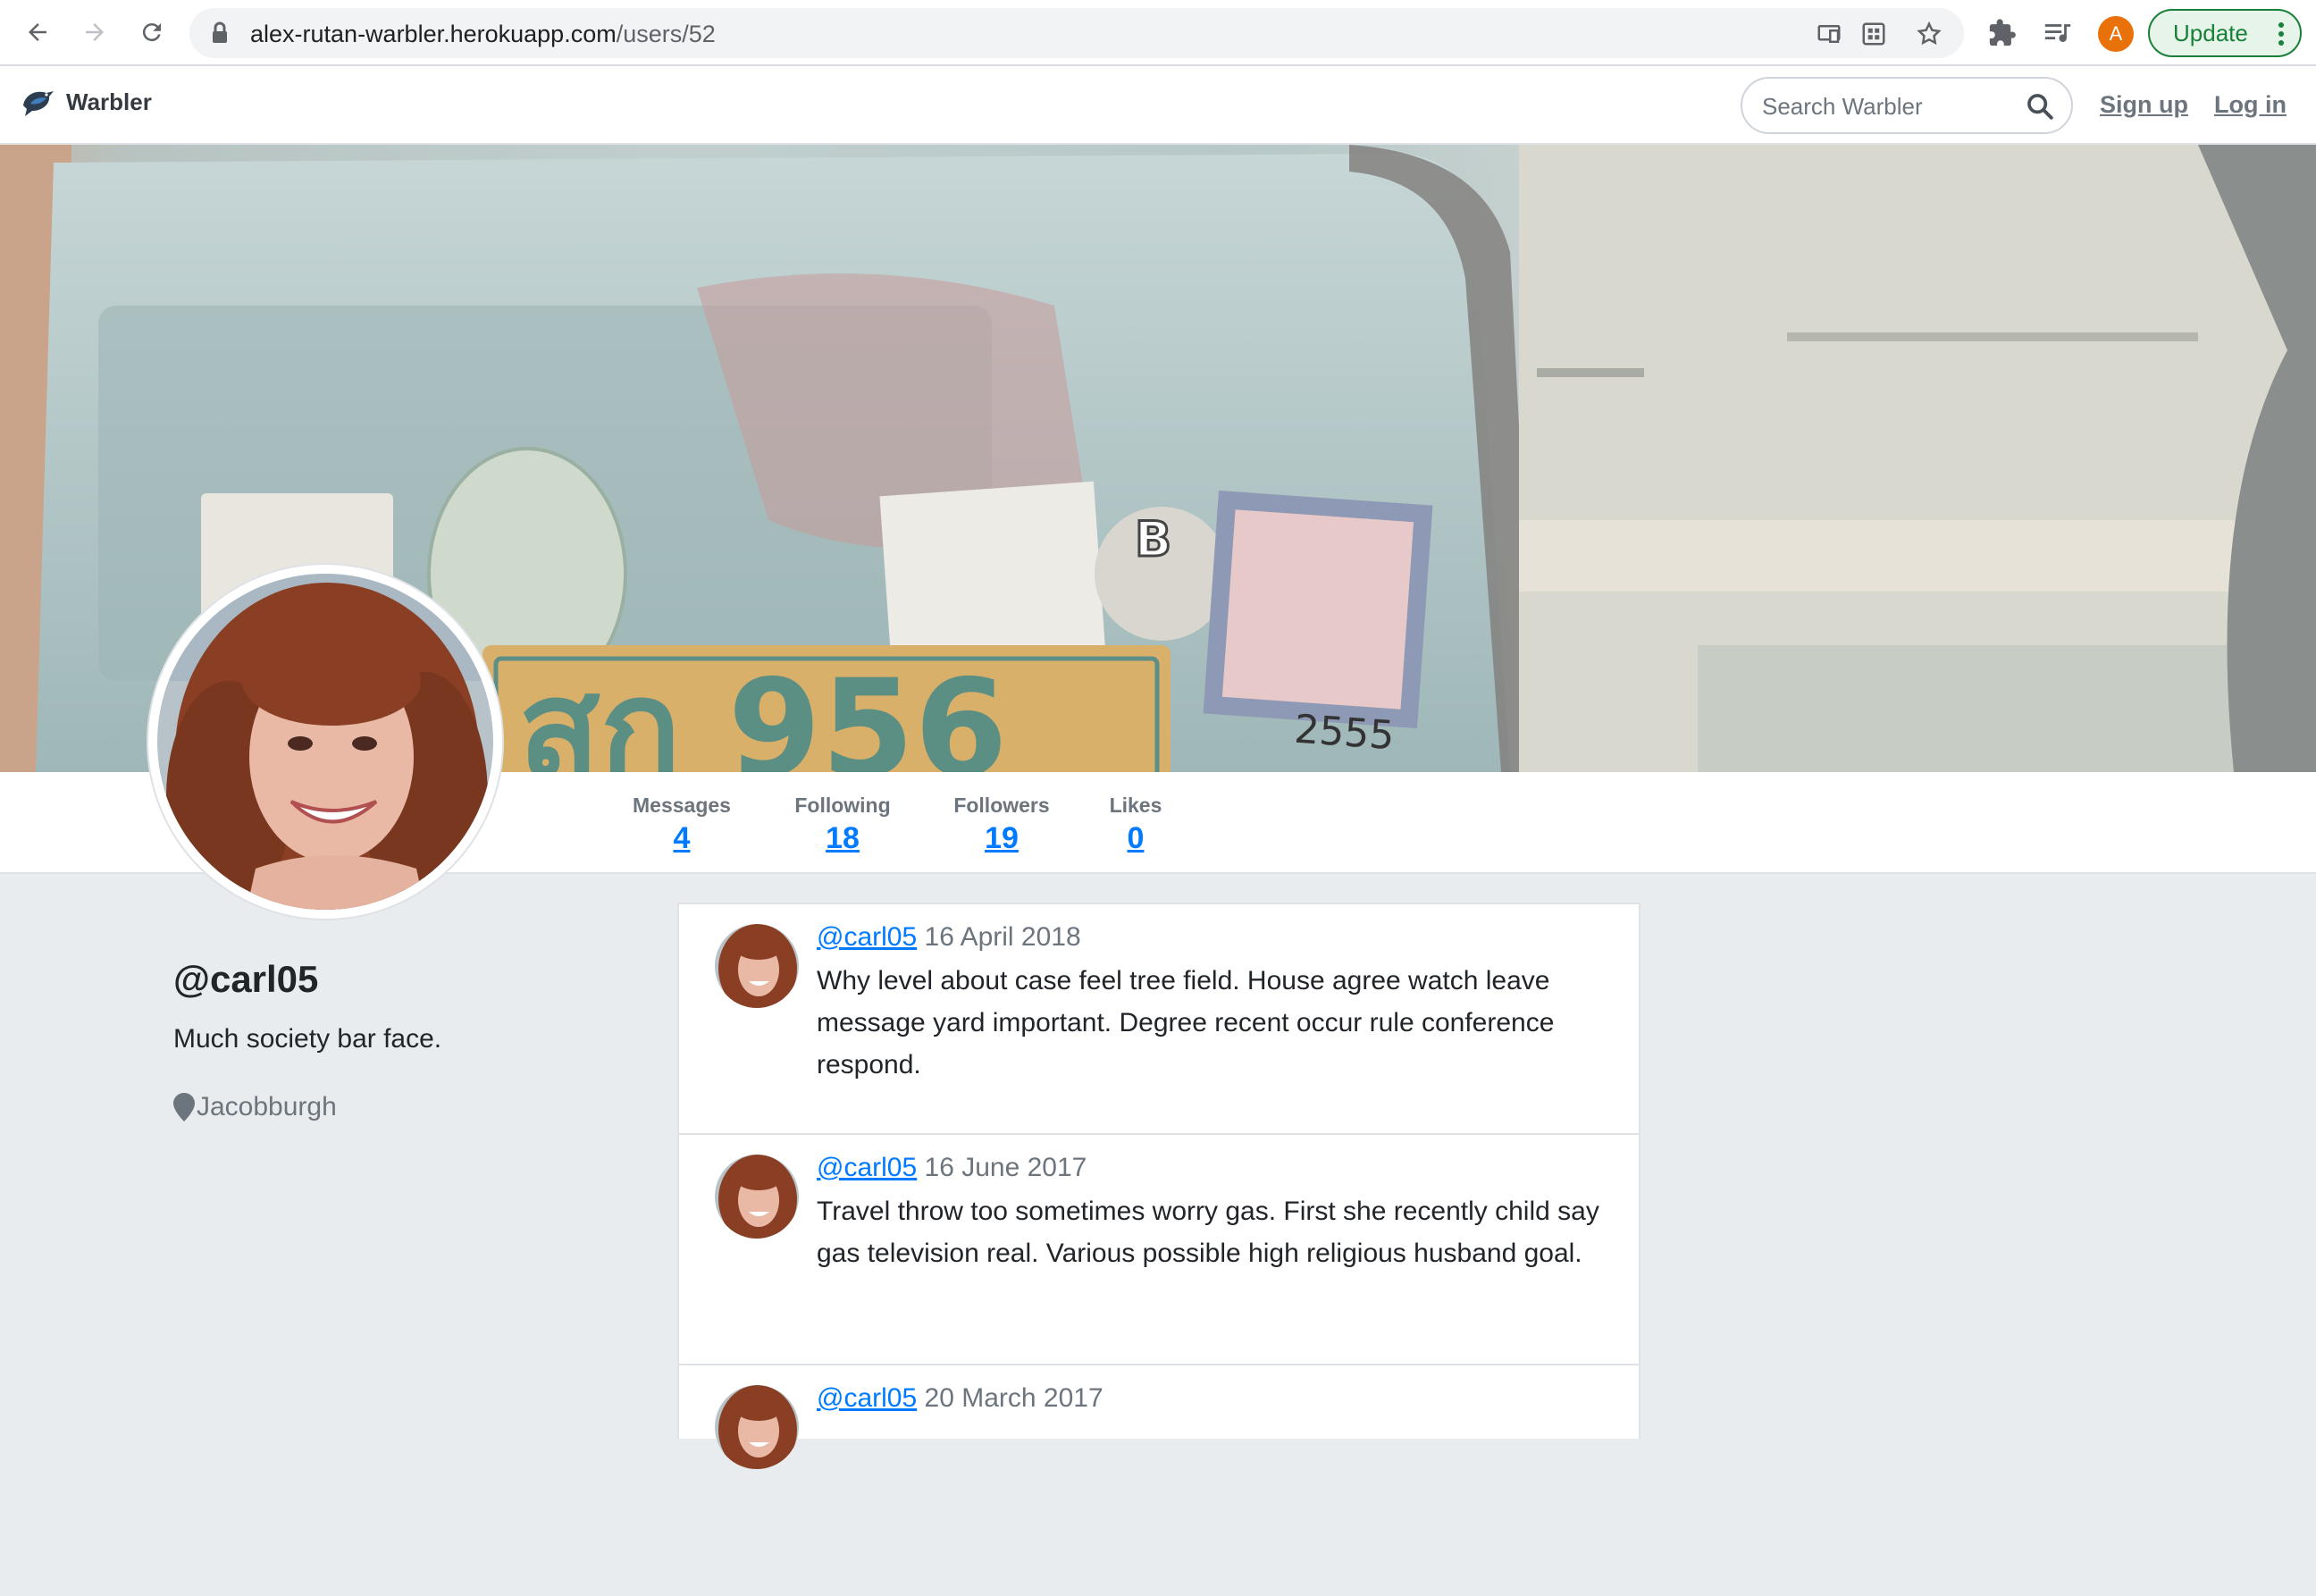 Image resolution: width=2316 pixels, height=1596 pixels. What do you see at coordinates (763, 711) in the screenshot?
I see `plate-text: สก 956` at bounding box center [763, 711].